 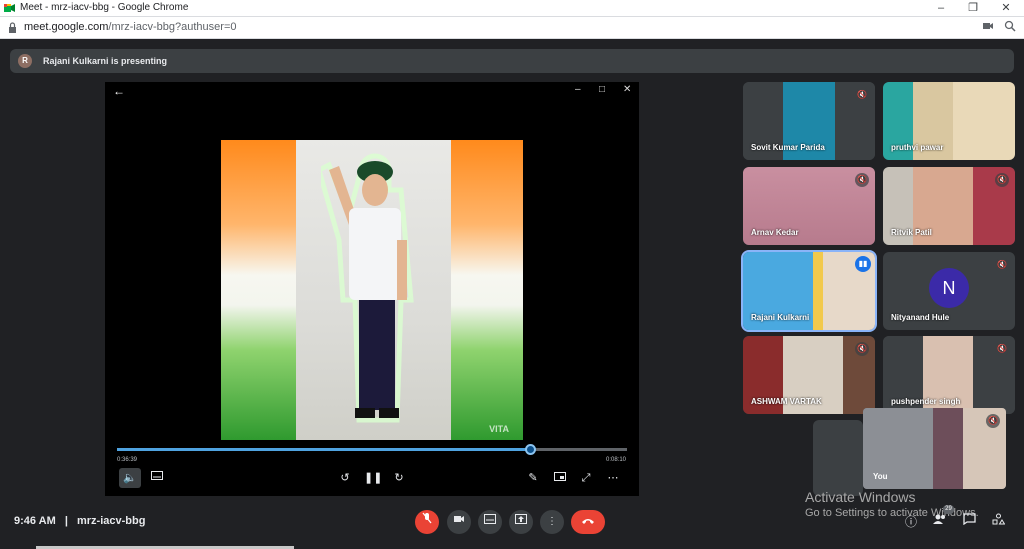 What do you see at coordinates (588, 522) in the screenshot?
I see `end-call-button` at bounding box center [588, 522].